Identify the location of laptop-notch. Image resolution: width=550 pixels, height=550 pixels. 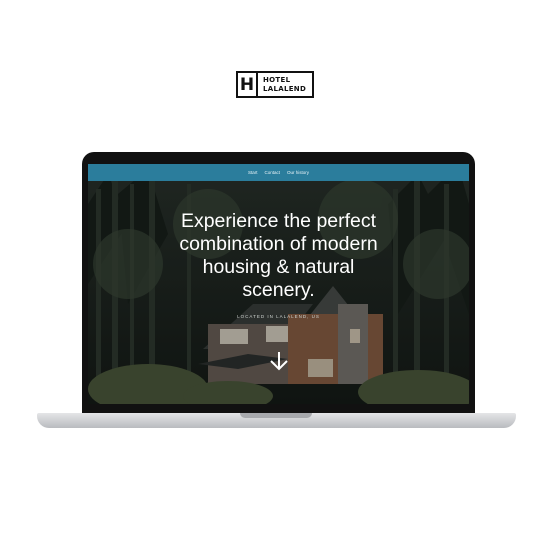
(276, 415).